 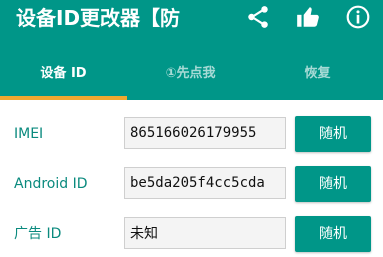 What do you see at coordinates (63, 70) in the screenshot?
I see `tab-device-id: 设备 ID` at bounding box center [63, 70].